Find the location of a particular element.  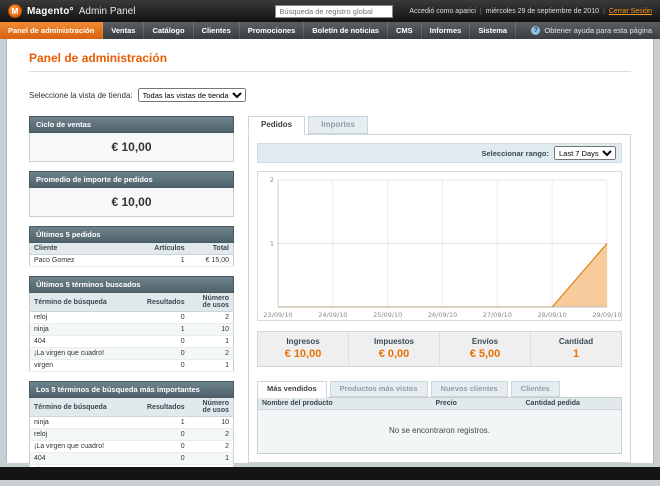

logged-in-as-text: Accedió como aparici is located at coordinates (442, 11).